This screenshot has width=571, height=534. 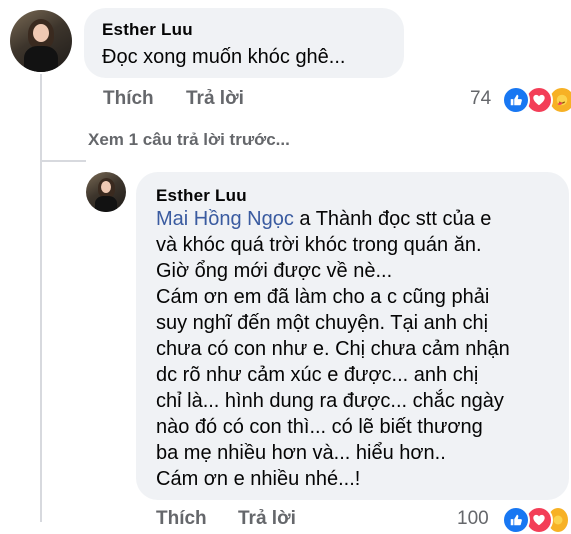 What do you see at coordinates (63, 161) in the screenshot?
I see `thread-connector` at bounding box center [63, 161].